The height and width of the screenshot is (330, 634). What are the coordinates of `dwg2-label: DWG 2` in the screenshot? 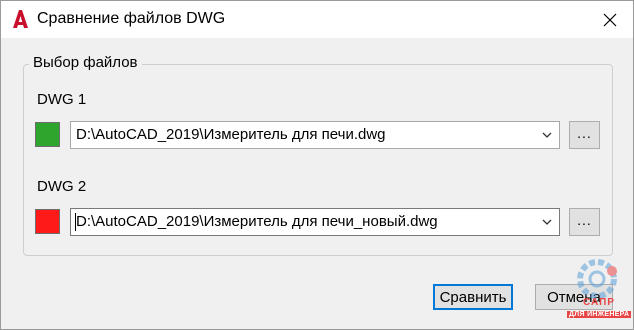 It's located at (62, 186).